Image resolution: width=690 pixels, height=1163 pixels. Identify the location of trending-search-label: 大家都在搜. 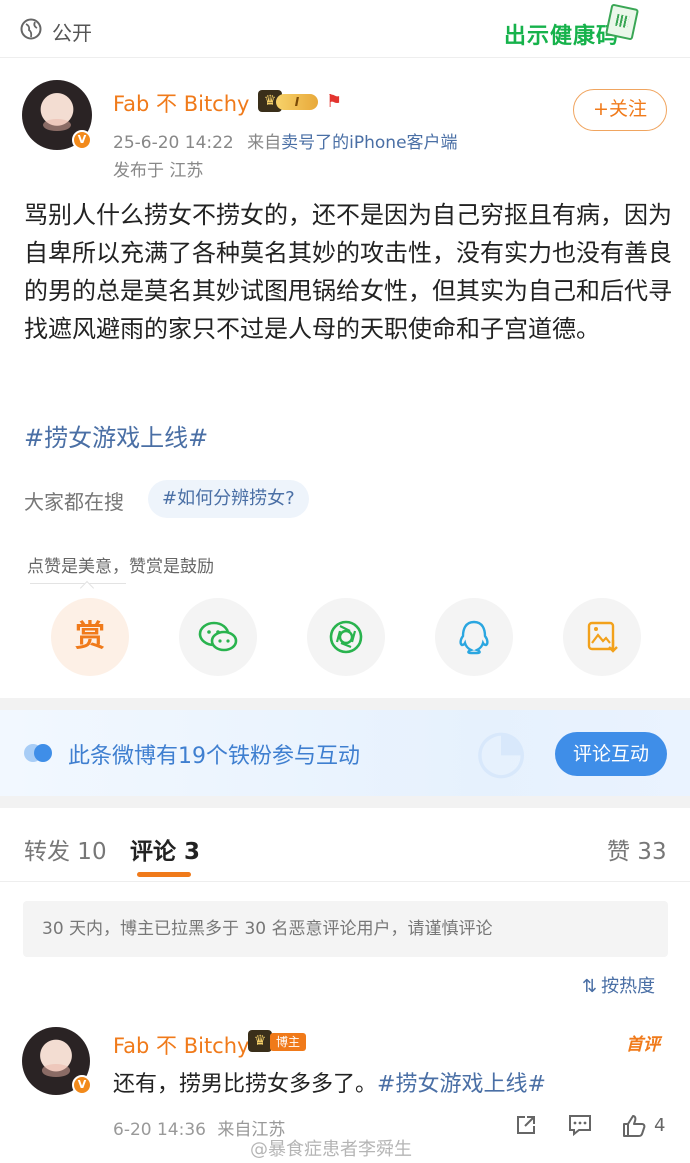
(74, 502).